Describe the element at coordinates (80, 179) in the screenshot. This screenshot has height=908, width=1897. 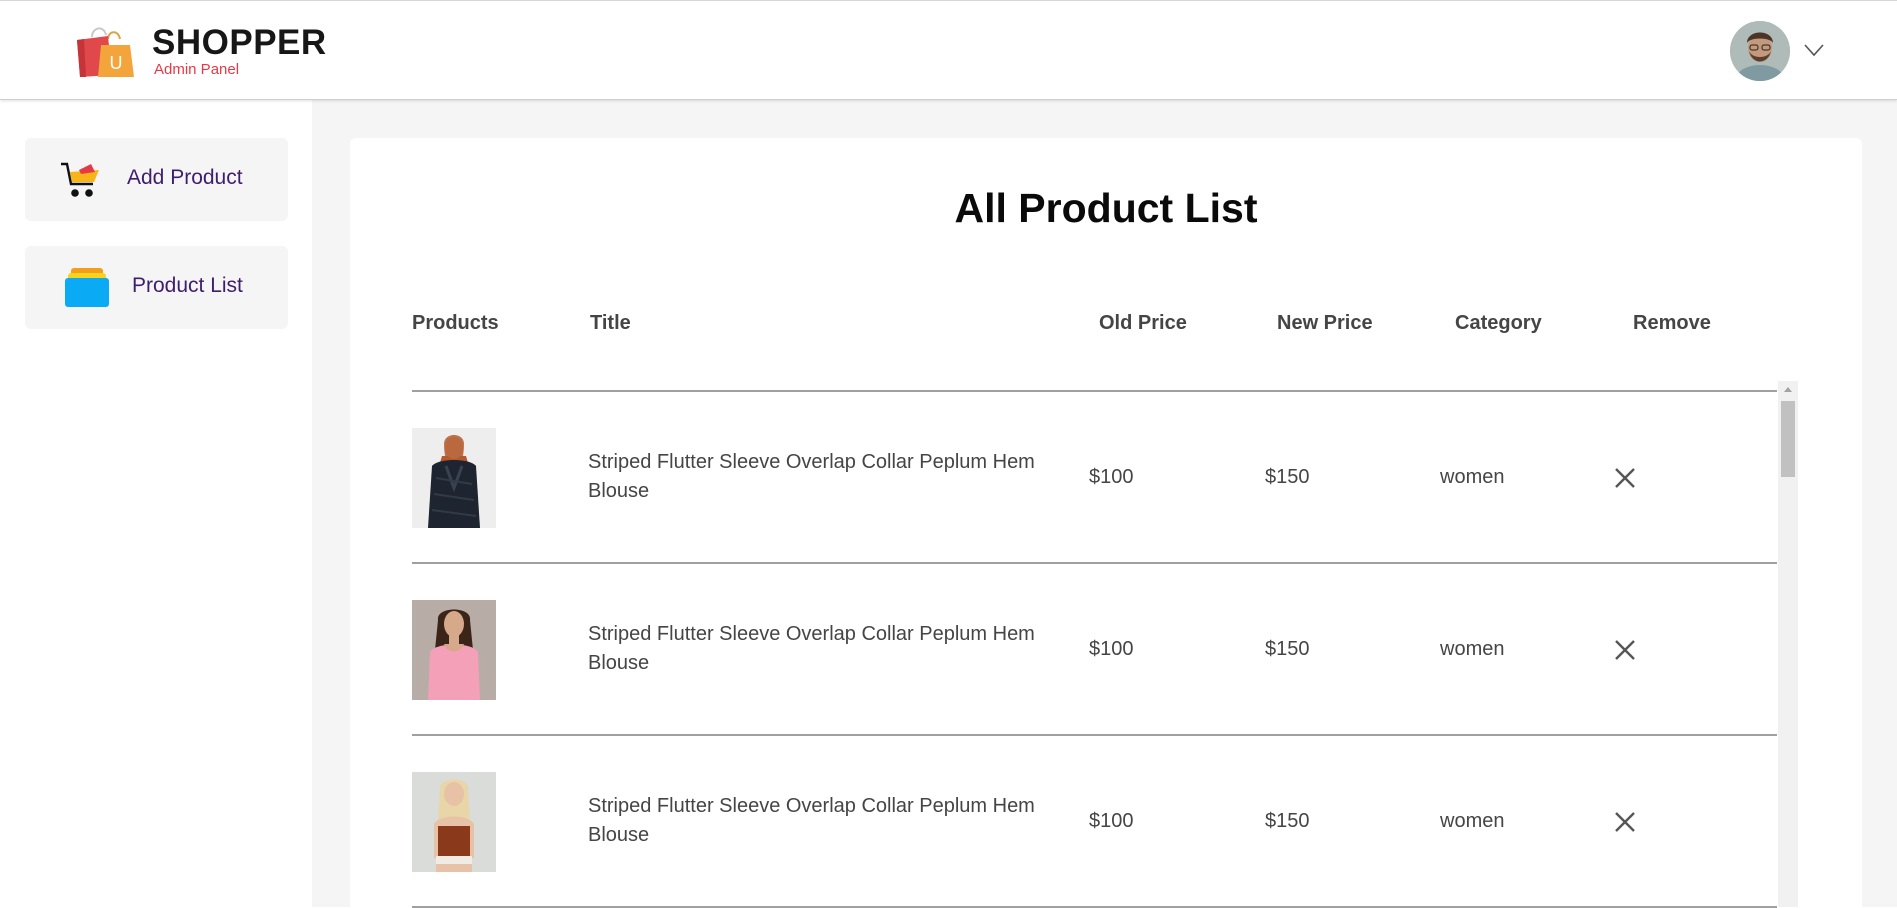
I see `cart-icon` at that location.